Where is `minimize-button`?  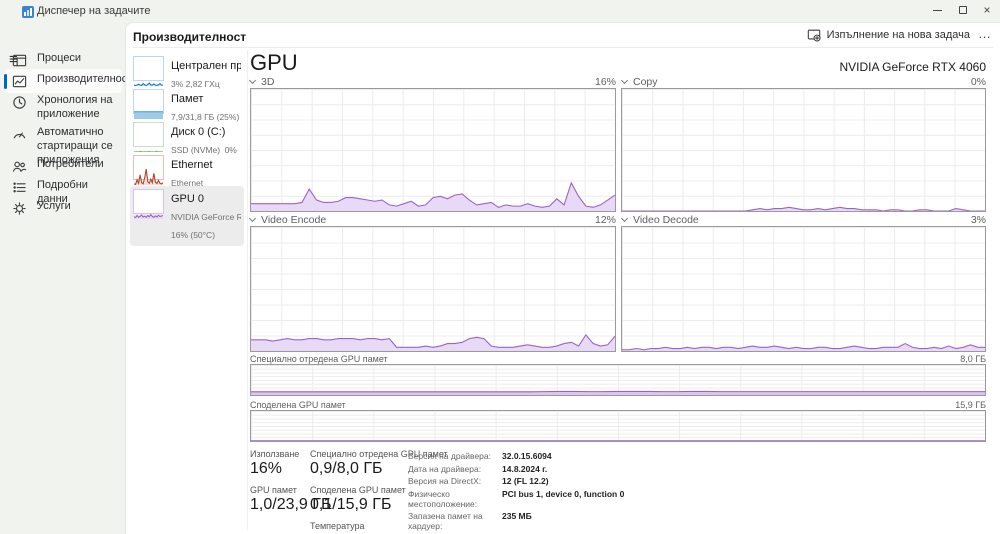 minimize-button is located at coordinates (937, 10).